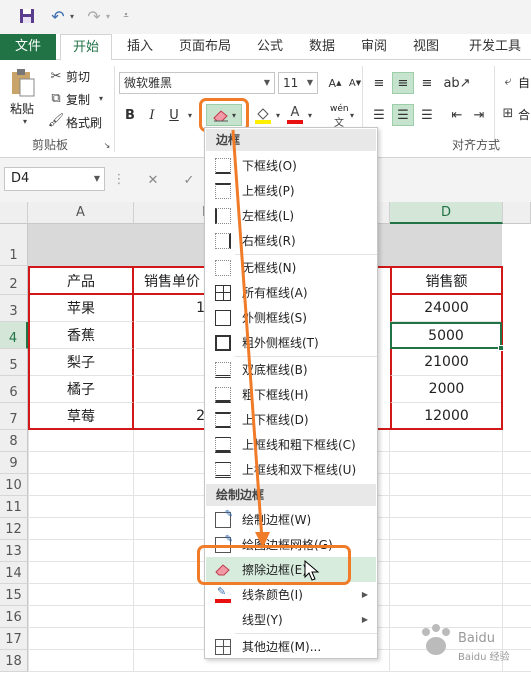 The image size is (531, 676). What do you see at coordinates (379, 83) in the screenshot?
I see `align-top-icon: ≡` at bounding box center [379, 83].